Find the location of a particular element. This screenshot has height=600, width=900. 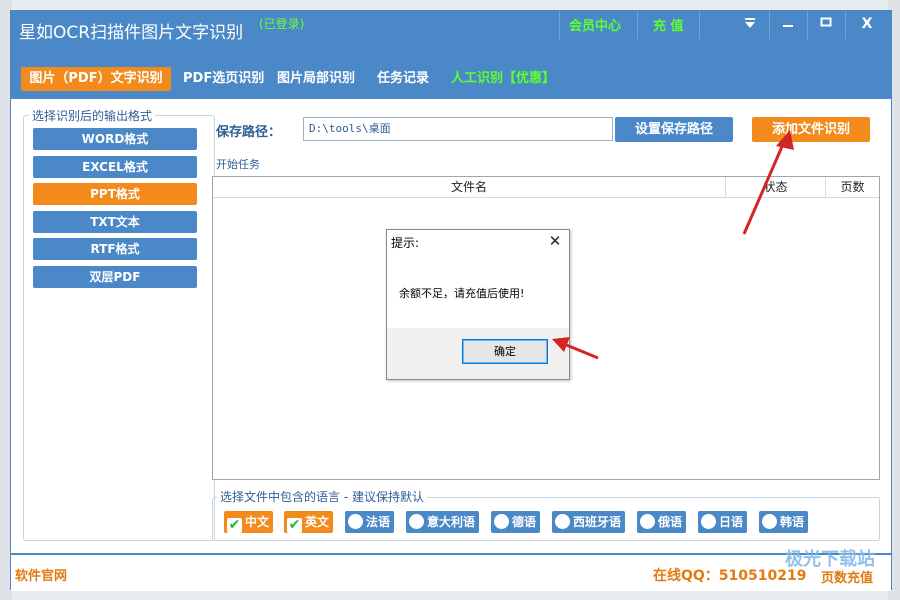

lang-label: 俄语 is located at coordinates (670, 522).